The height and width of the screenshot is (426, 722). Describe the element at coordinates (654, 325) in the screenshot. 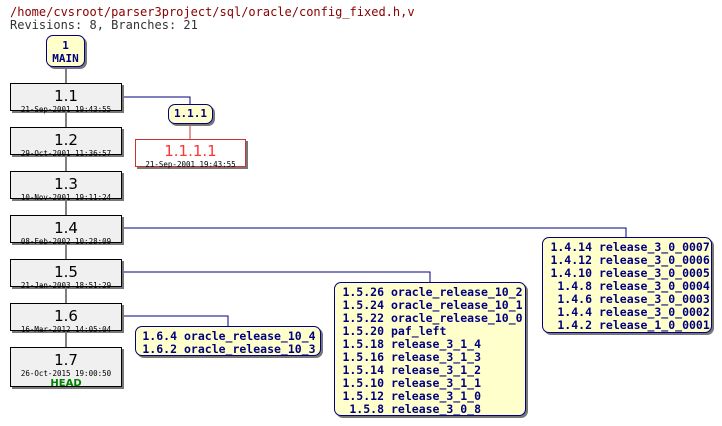

I see `tag-name: release_1_0_0001` at that location.